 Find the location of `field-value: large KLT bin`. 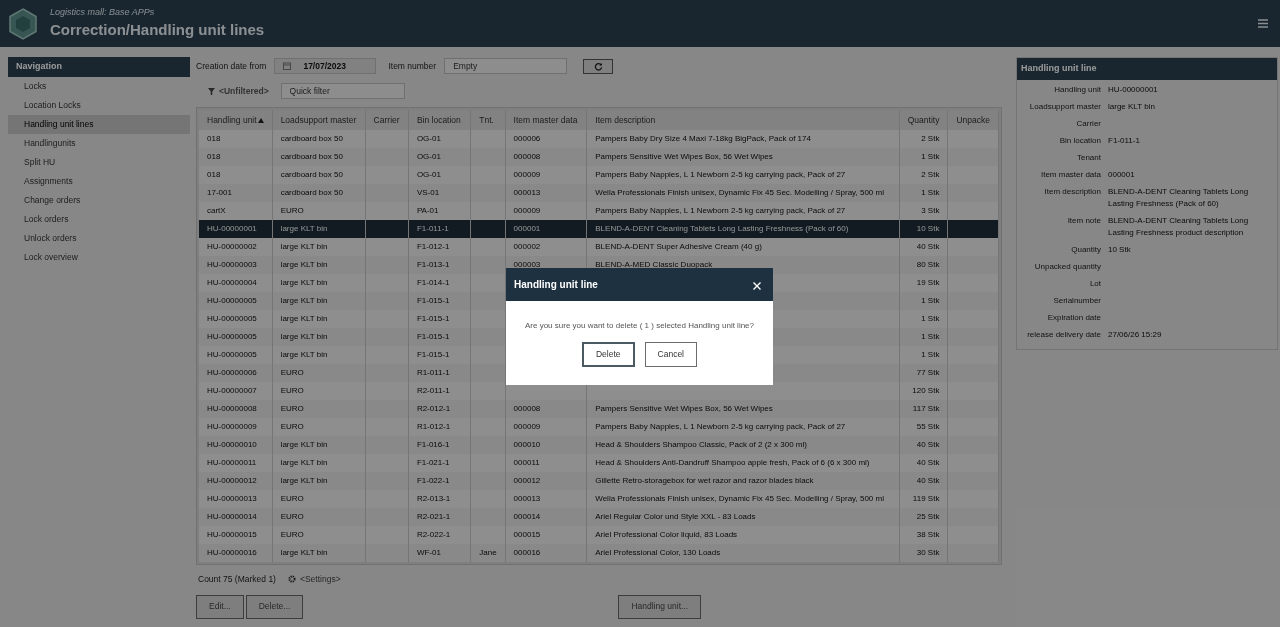

field-value: large KLT bin is located at coordinates (1132, 106).